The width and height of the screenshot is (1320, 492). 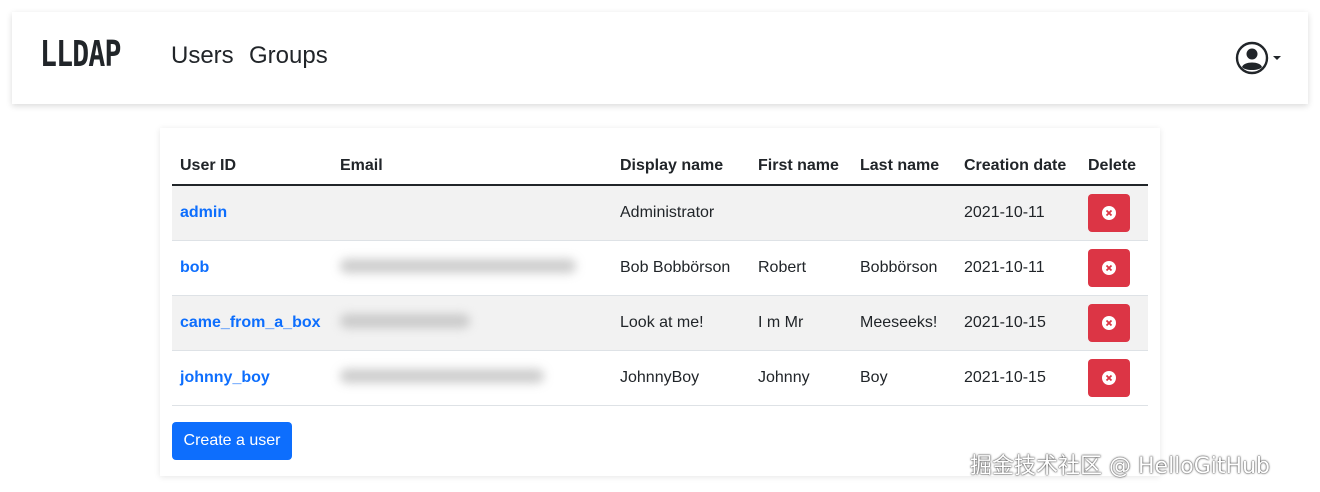 I want to click on display-name-cell: Bob Bobbörson, so click(x=681, y=268).